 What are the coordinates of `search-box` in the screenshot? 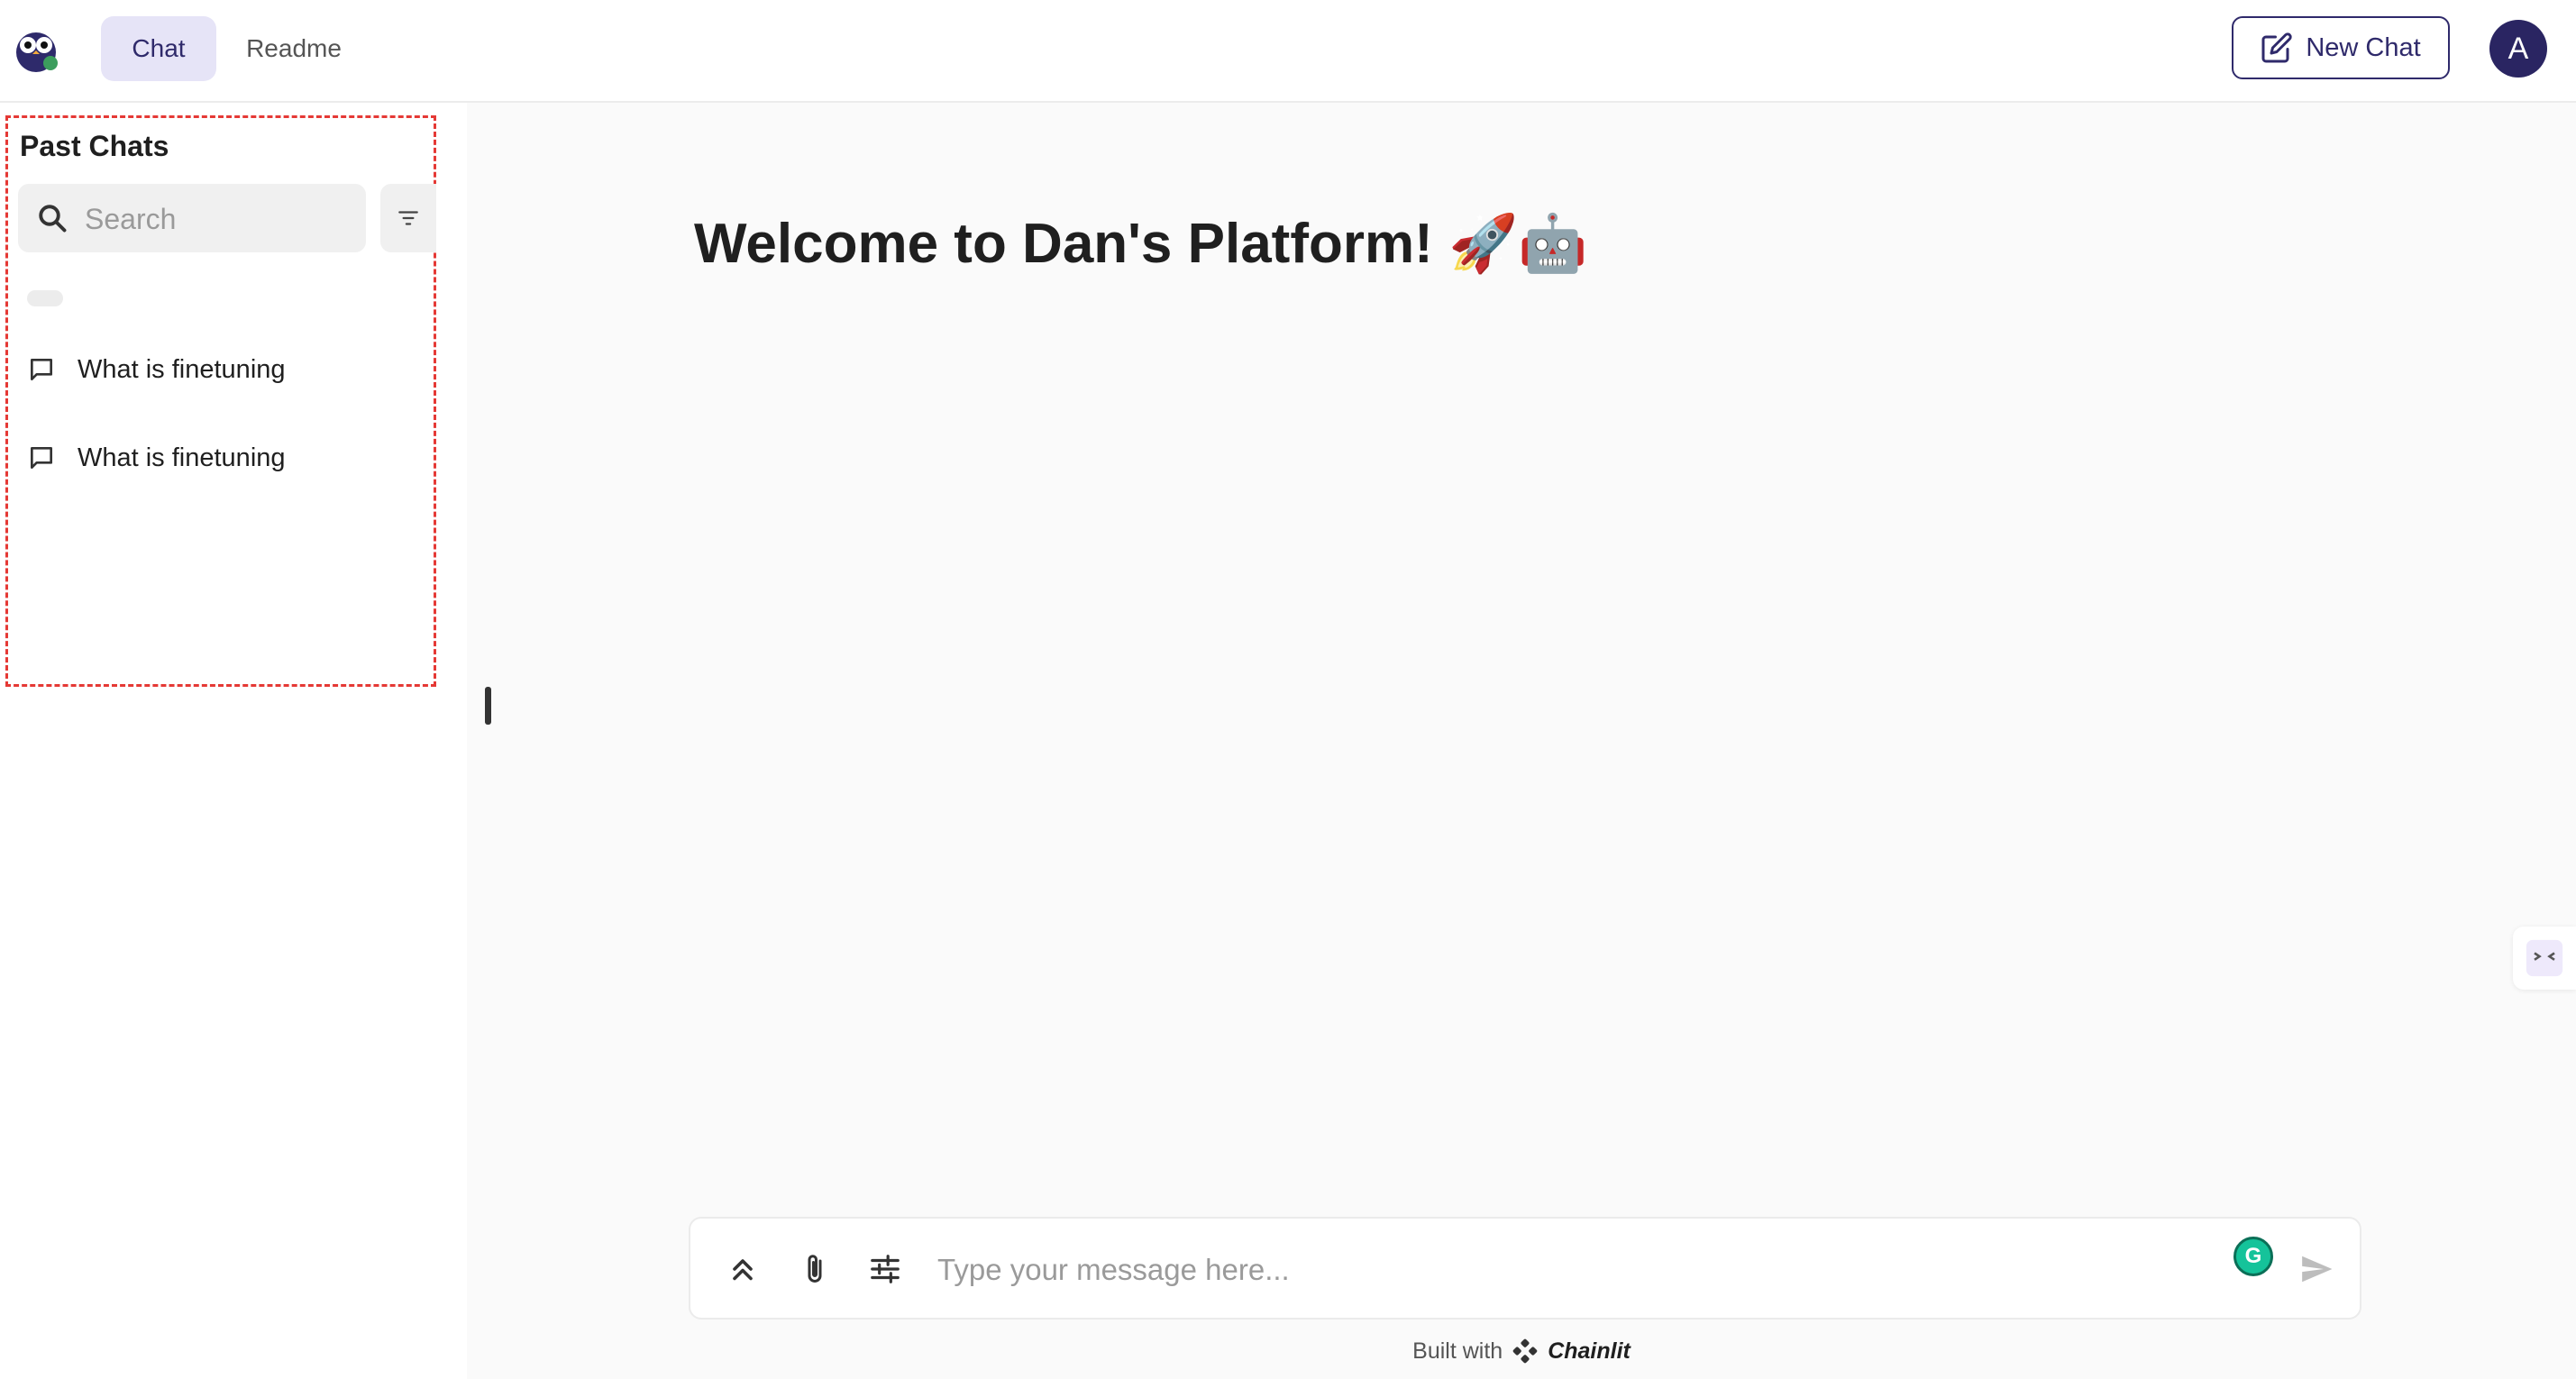 It's located at (192, 219).